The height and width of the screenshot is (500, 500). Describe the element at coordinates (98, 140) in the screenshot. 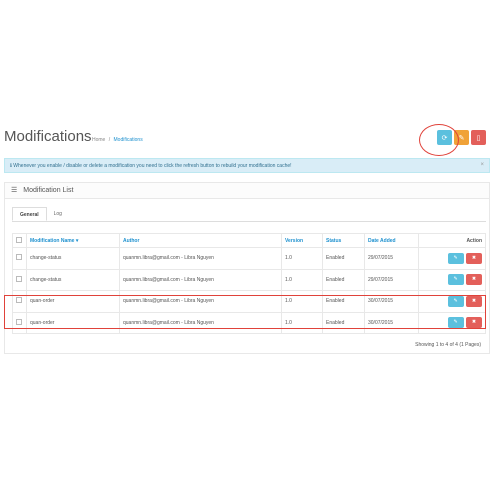

I see `breadcrumb-home: Home` at that location.